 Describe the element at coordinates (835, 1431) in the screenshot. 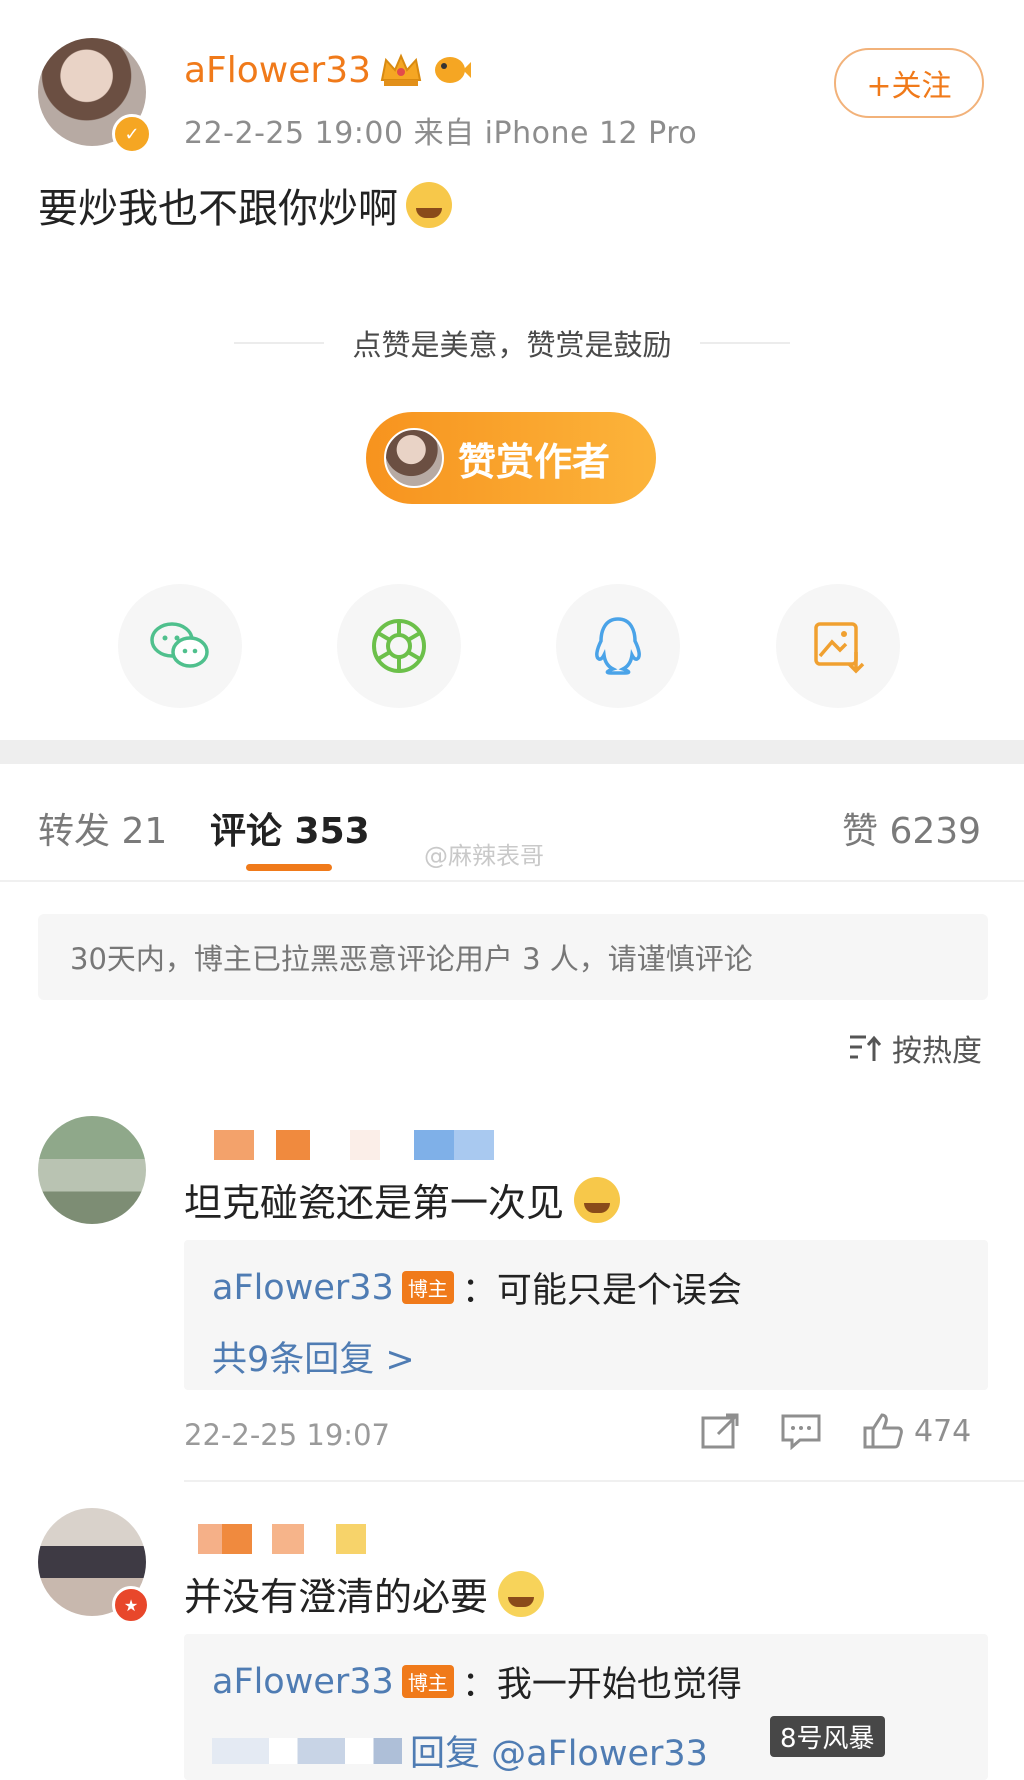

I see `comment-actions: 474` at that location.